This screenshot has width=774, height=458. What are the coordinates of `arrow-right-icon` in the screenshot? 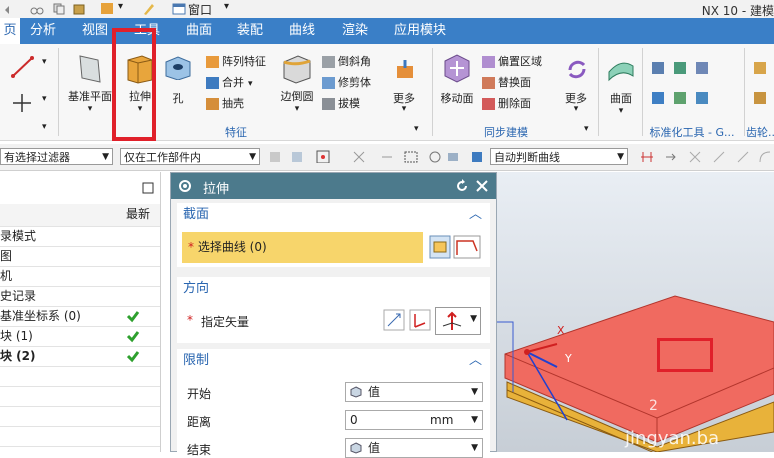 It's located at (671, 156).